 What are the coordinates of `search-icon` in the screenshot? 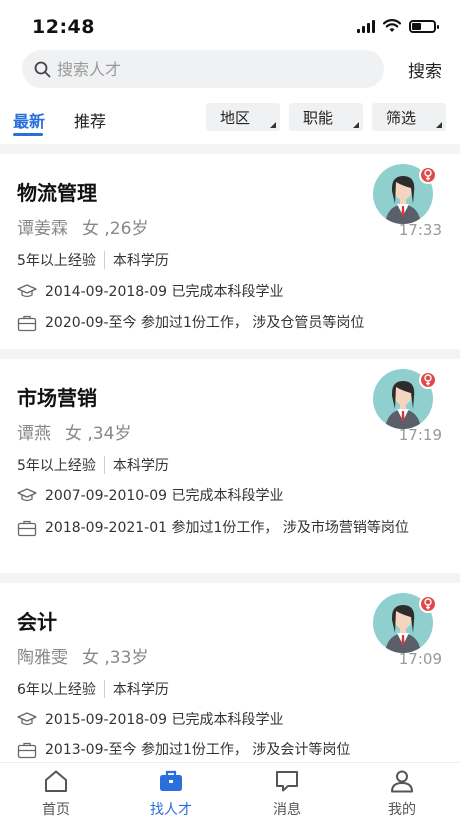 It's located at (42, 69).